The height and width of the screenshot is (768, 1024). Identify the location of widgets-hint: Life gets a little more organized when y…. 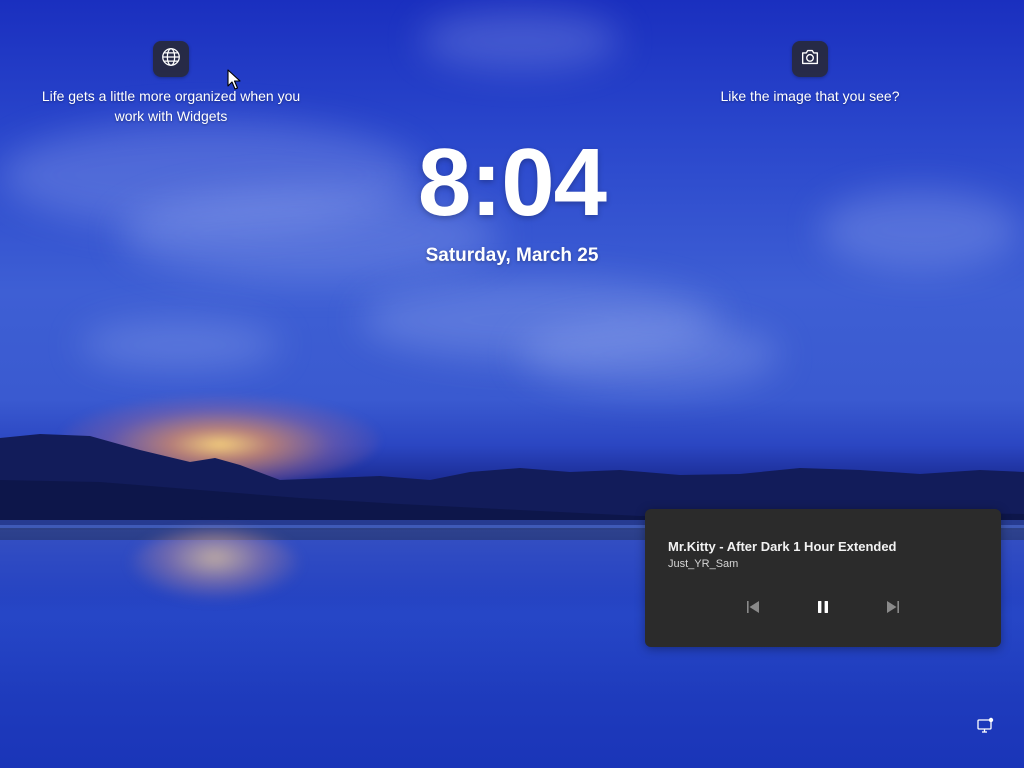
(171, 83).